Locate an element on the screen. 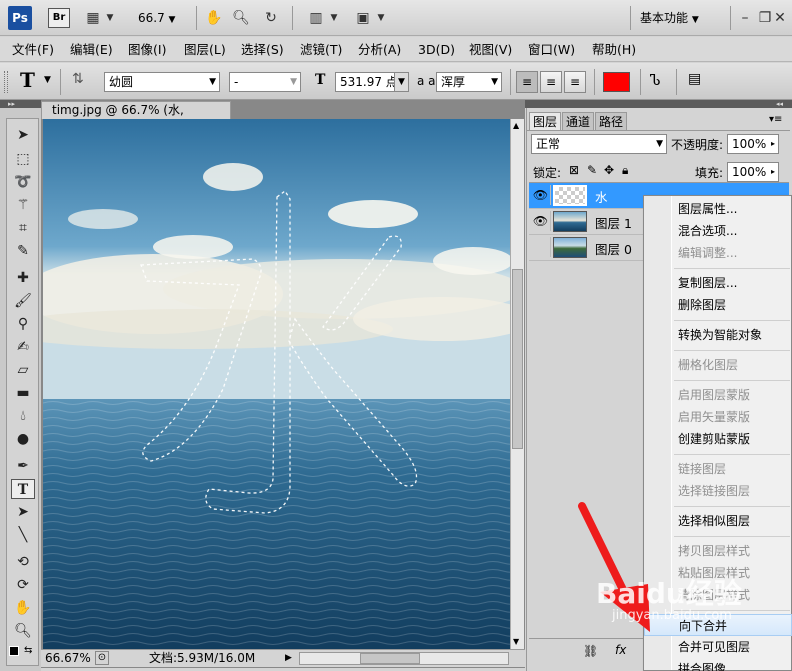 The image size is (792, 671). character-panel-icon: ▤ is located at coordinates (694, 79).